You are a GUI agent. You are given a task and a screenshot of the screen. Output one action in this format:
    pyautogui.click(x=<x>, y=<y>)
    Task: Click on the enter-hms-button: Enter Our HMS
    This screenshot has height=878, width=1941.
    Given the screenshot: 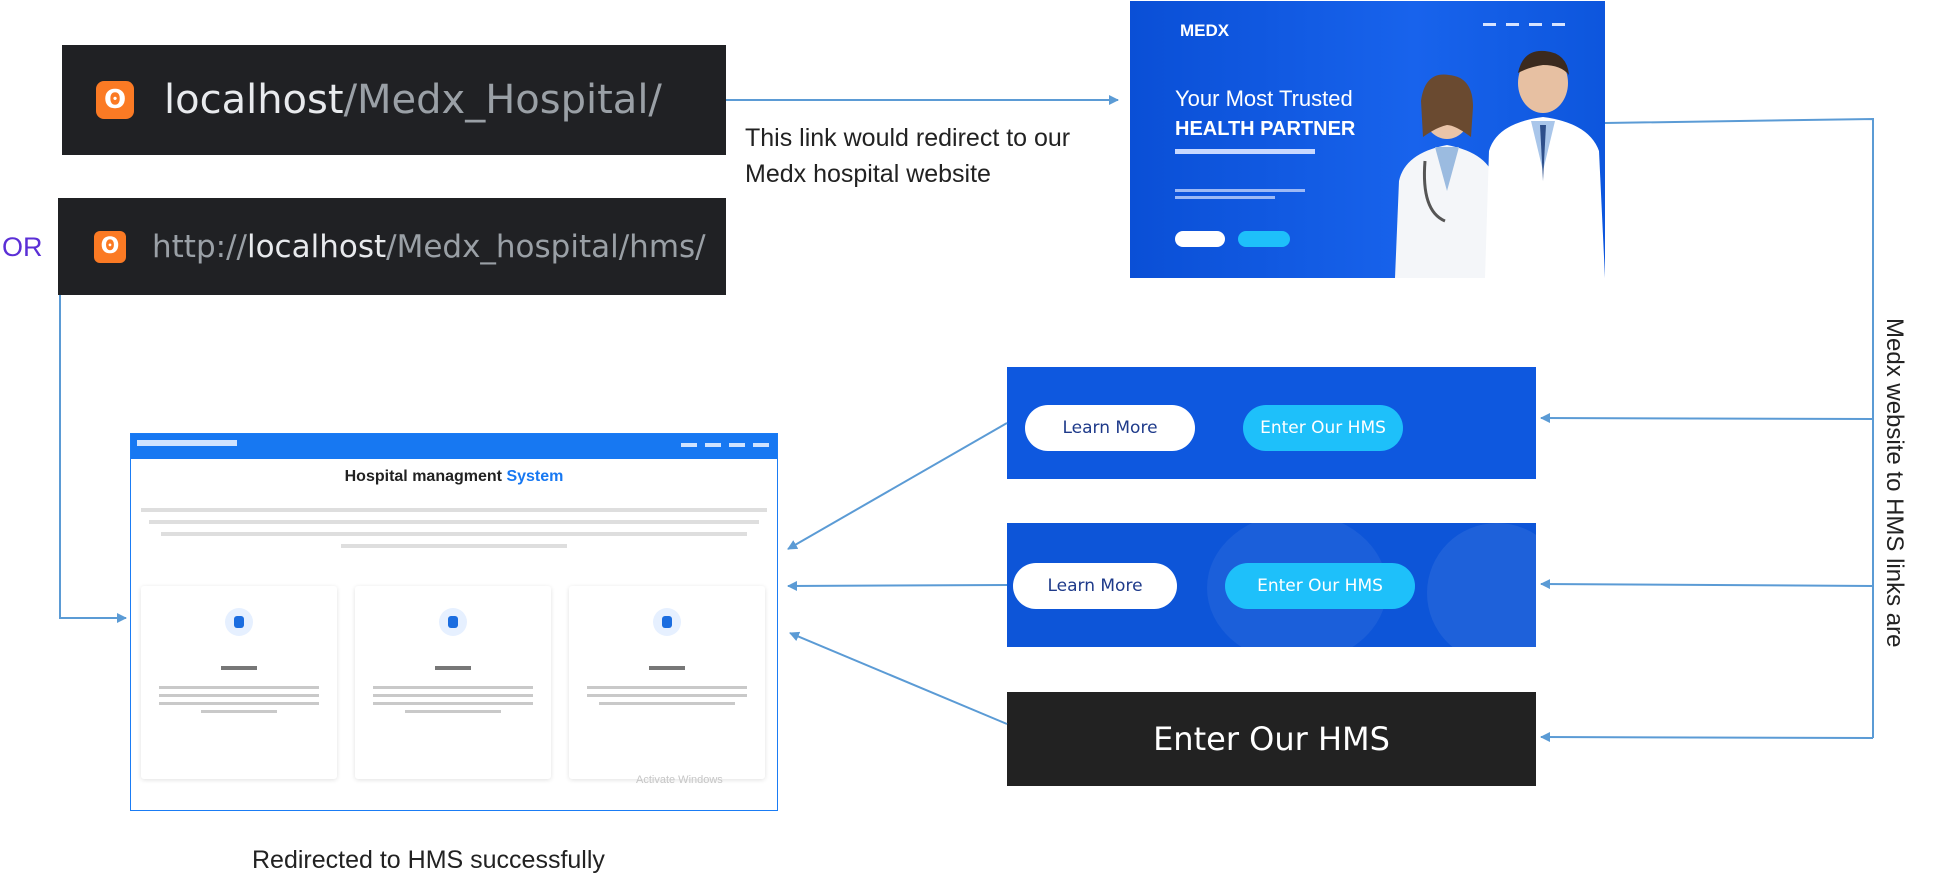 What is the action you would take?
    pyautogui.click(x=1320, y=586)
    